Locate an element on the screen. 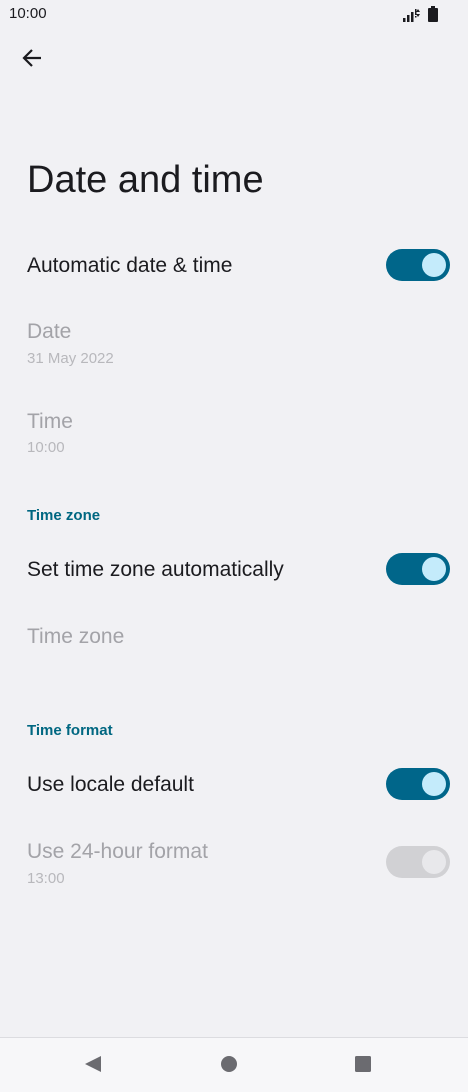  status-time: 10:00 is located at coordinates (28, 13).